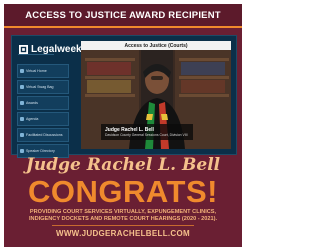 Image resolution: width=320 pixels, height=251 pixels. Describe the element at coordinates (23, 49) in the screenshot. I see `legalweek-logo-icon` at that location.